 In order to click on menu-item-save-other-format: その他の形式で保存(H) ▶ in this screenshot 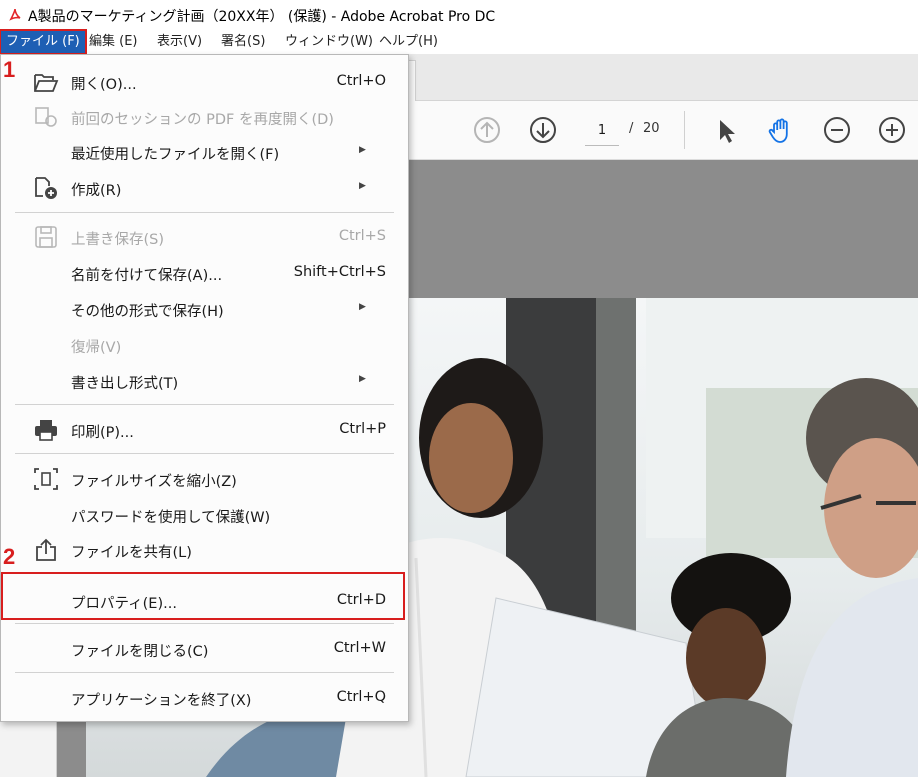, I will do `click(204, 309)`.